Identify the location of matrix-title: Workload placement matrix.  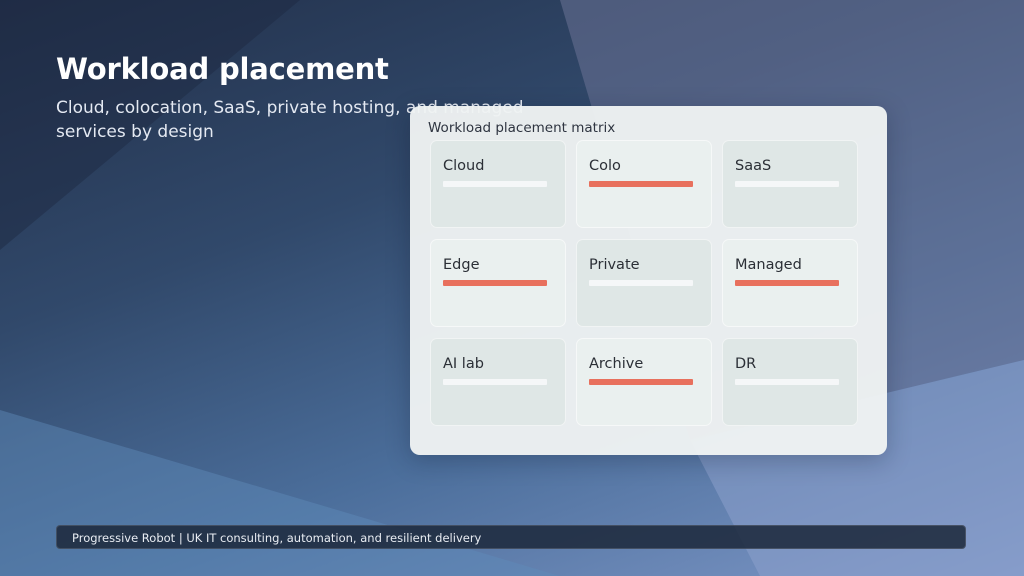
(522, 128).